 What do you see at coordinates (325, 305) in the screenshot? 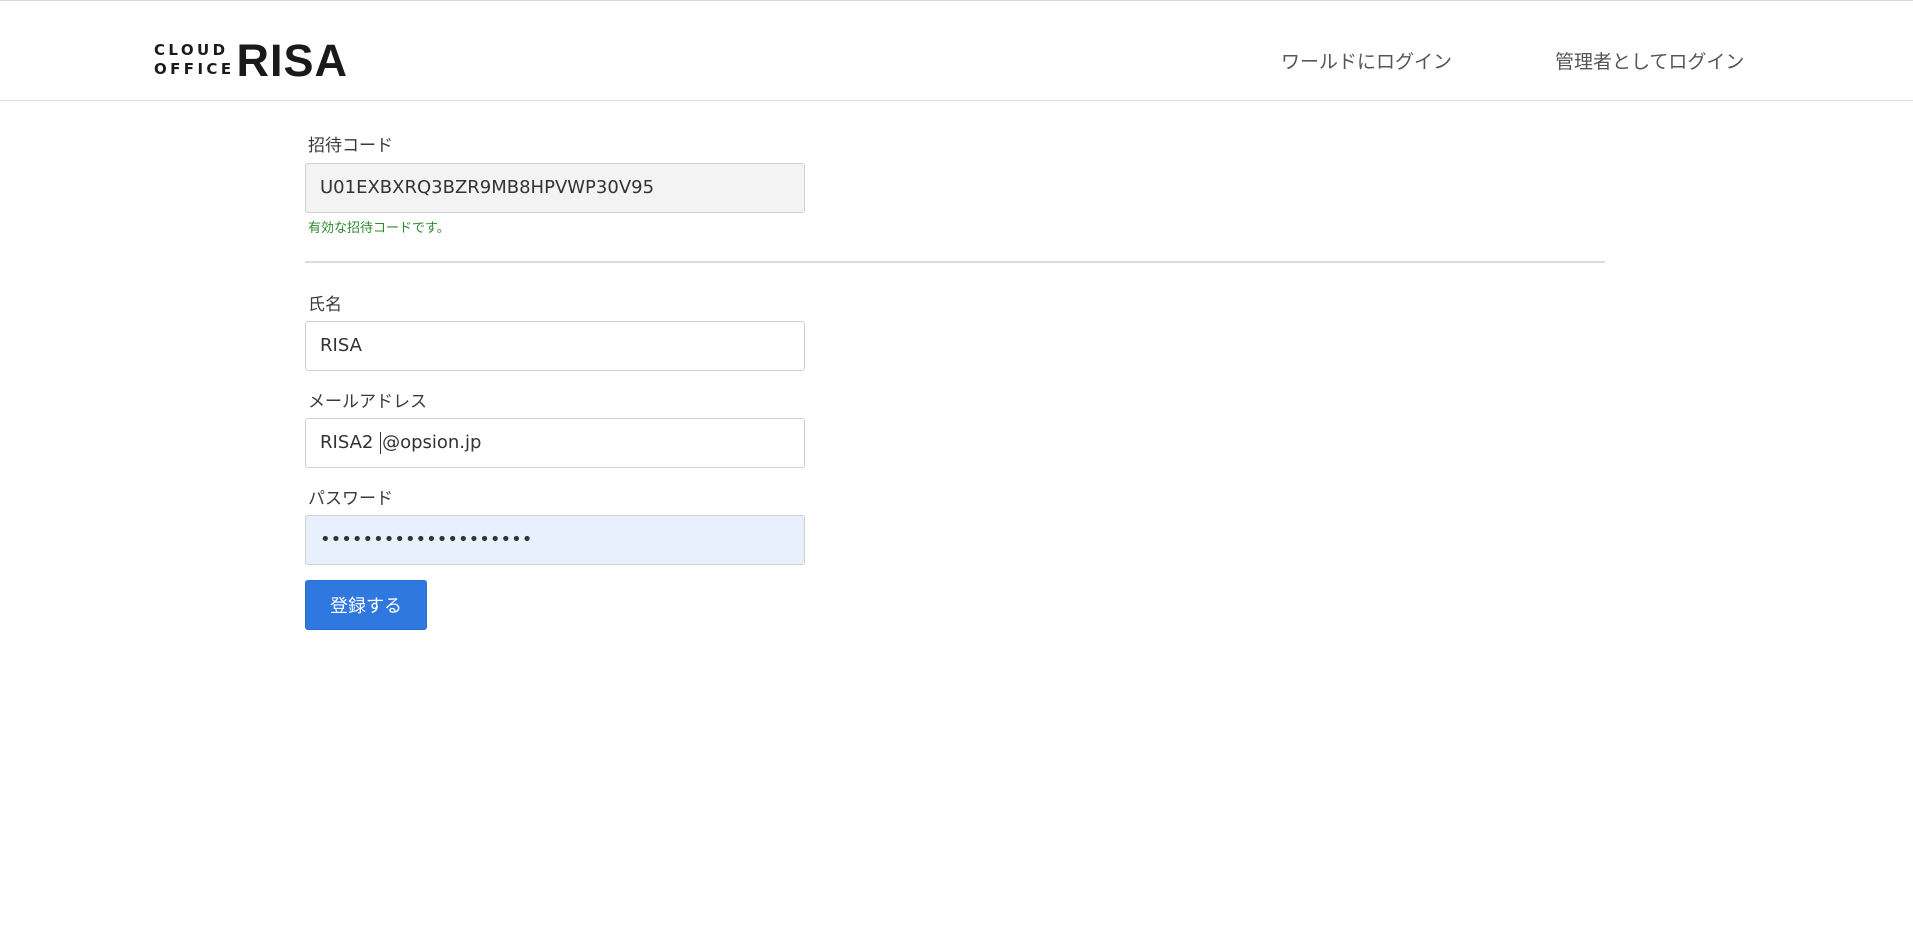
I see `name-label: 氏名` at bounding box center [325, 305].